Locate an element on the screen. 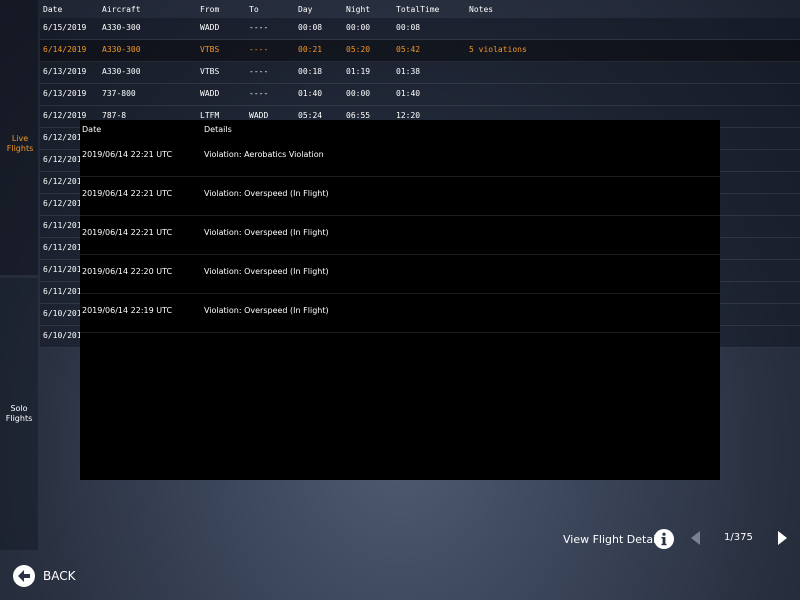 This screenshot has width=800, height=600. arrow-left-circle-icon is located at coordinates (24, 576).